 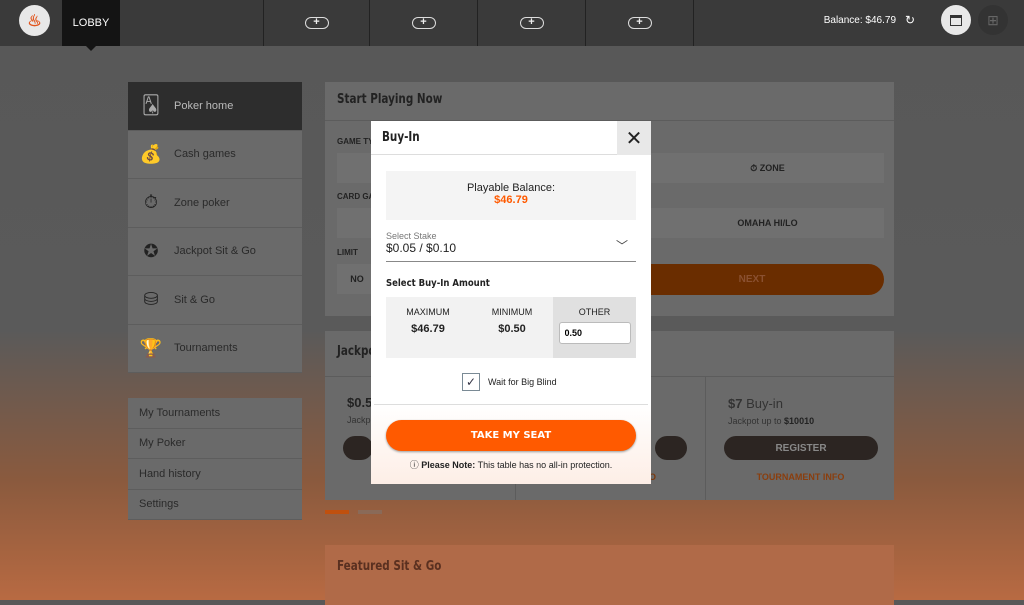 What do you see at coordinates (151, 299) in the screenshot?
I see `chip-stack-icon: ⛁` at bounding box center [151, 299].